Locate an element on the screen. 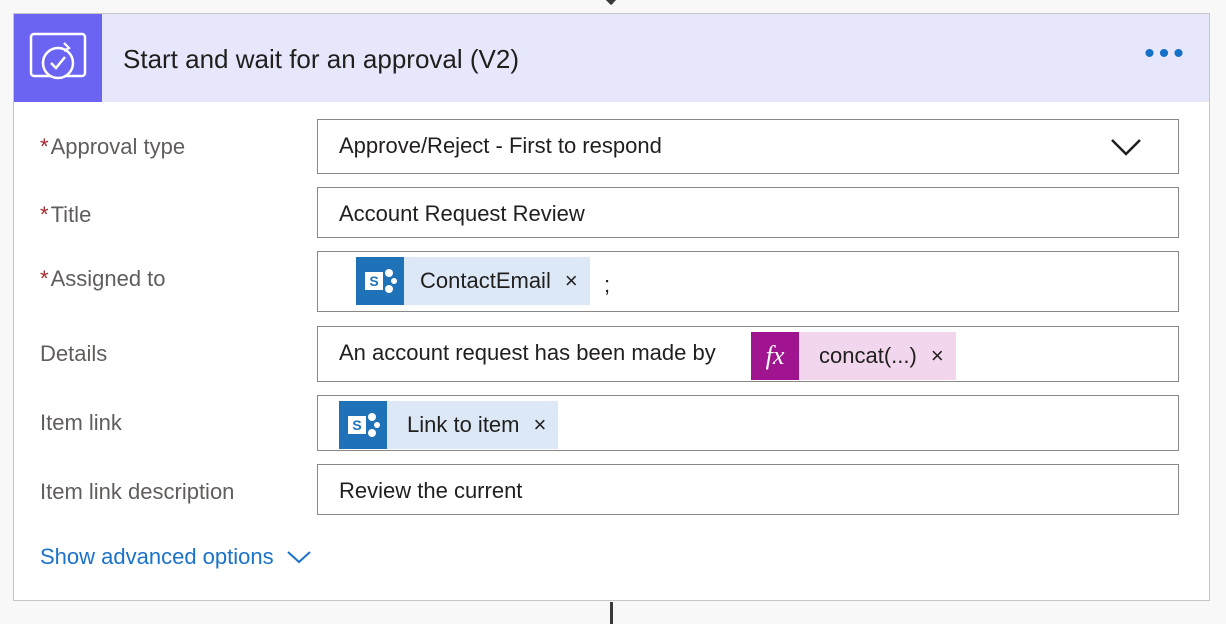 Image resolution: width=1226 pixels, height=624 pixels. item-link-description-label: Item link description is located at coordinates (137, 491).